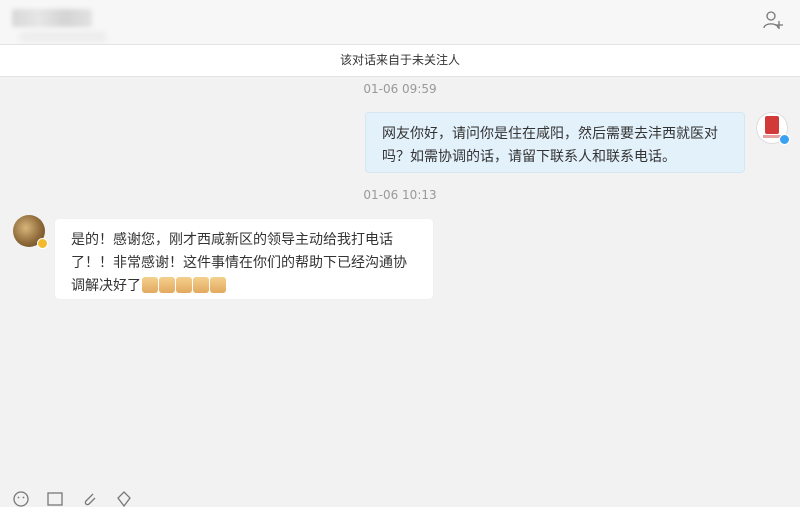 The width and height of the screenshot is (800, 507). Describe the element at coordinates (30, 232) in the screenshot. I see `sender-avatar` at that location.